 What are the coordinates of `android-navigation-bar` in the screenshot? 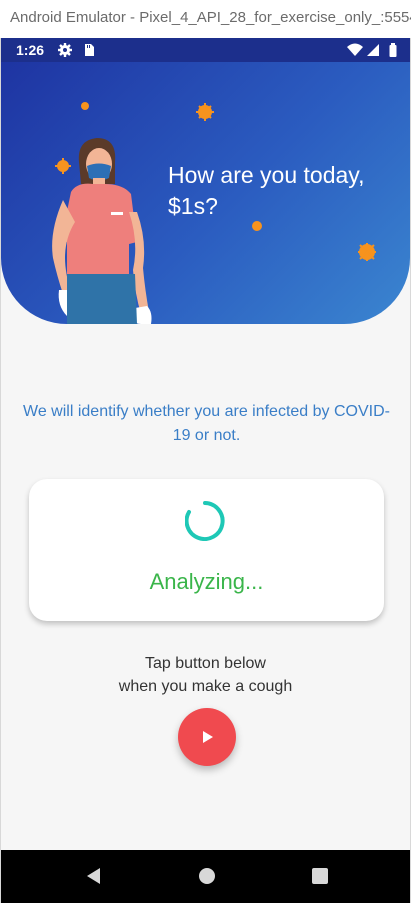 It's located at (205, 876).